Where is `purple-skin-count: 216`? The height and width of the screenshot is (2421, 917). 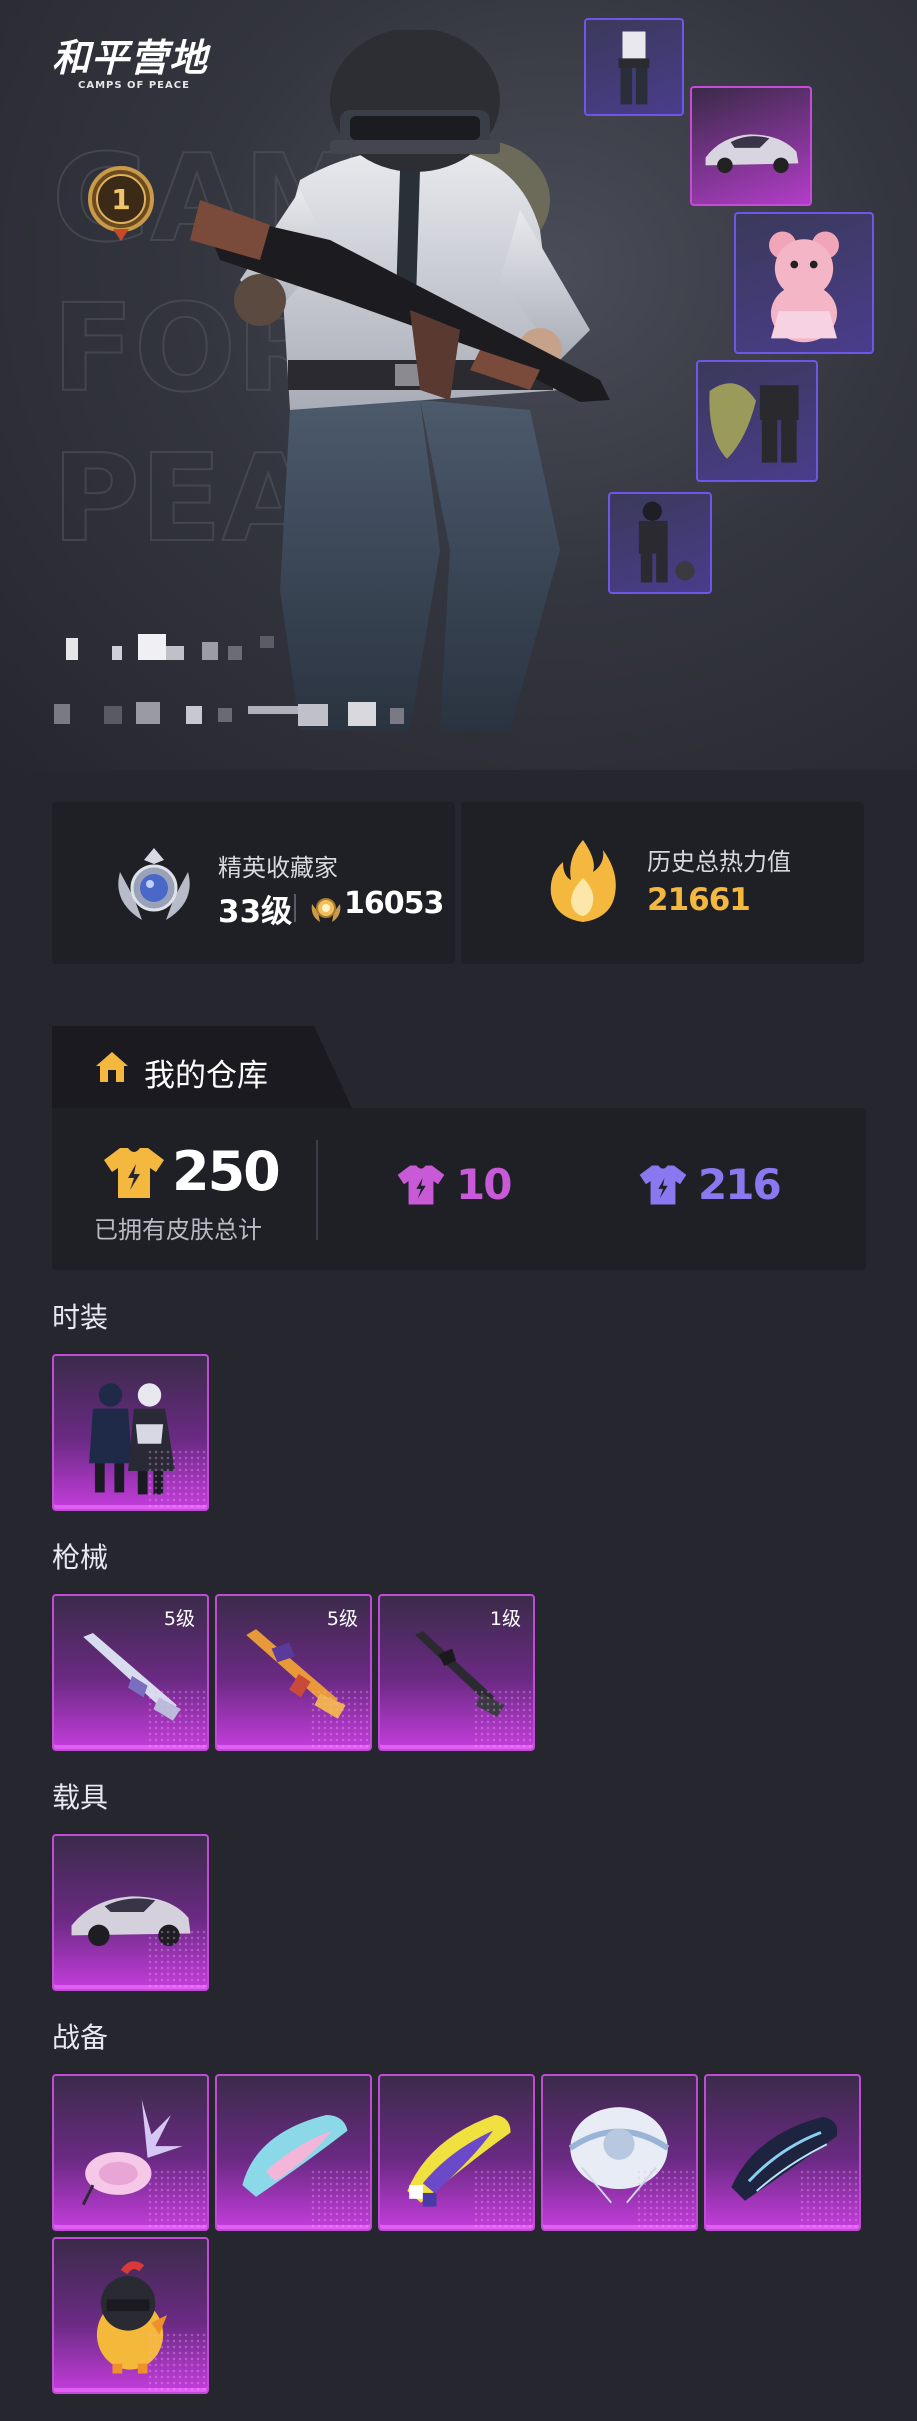
purple-skin-count: 216 is located at coordinates (740, 1184).